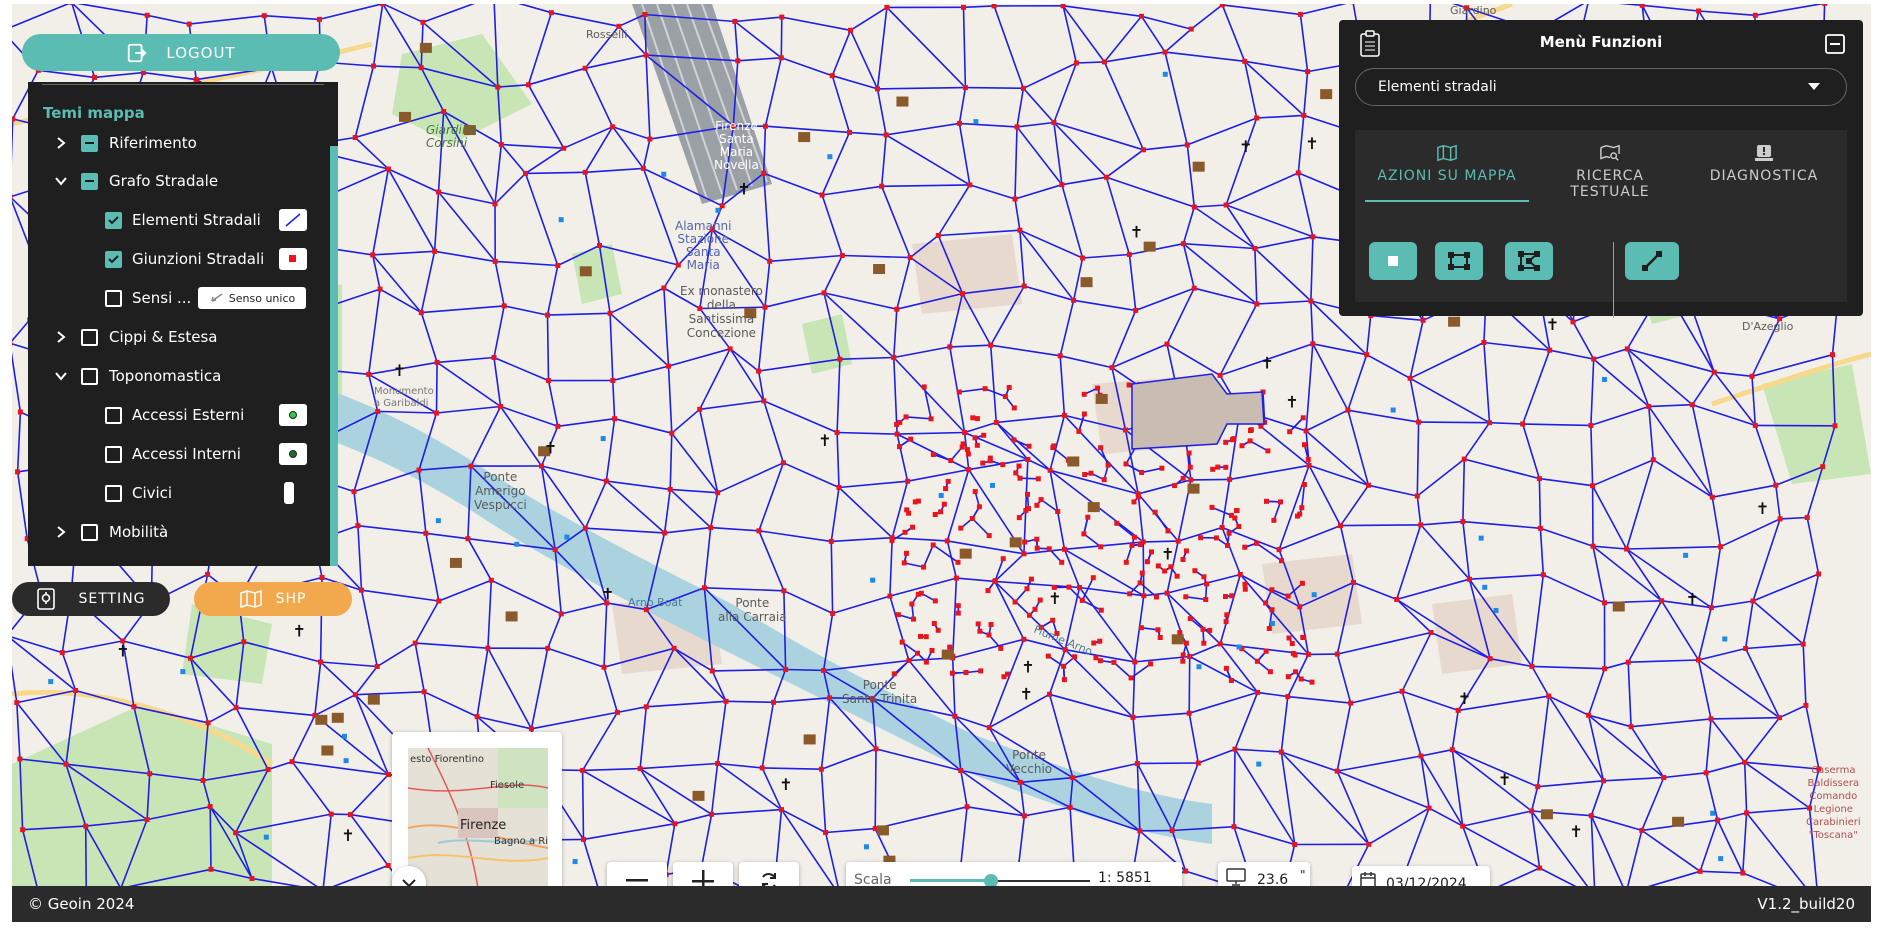 The width and height of the screenshot is (1883, 939). I want to click on menu-title: Menù Funzioni, so click(1601, 42).